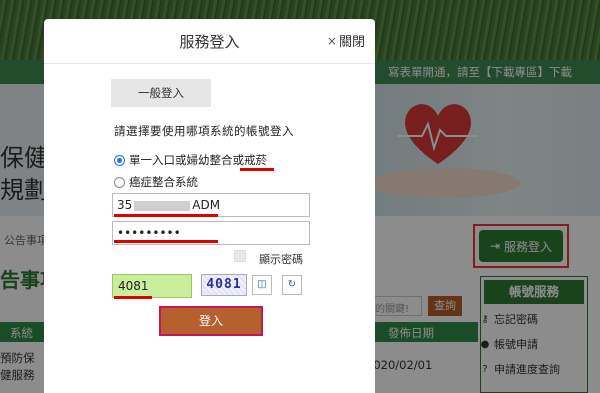  I want to click on show-password-checkbox, so click(240, 256).